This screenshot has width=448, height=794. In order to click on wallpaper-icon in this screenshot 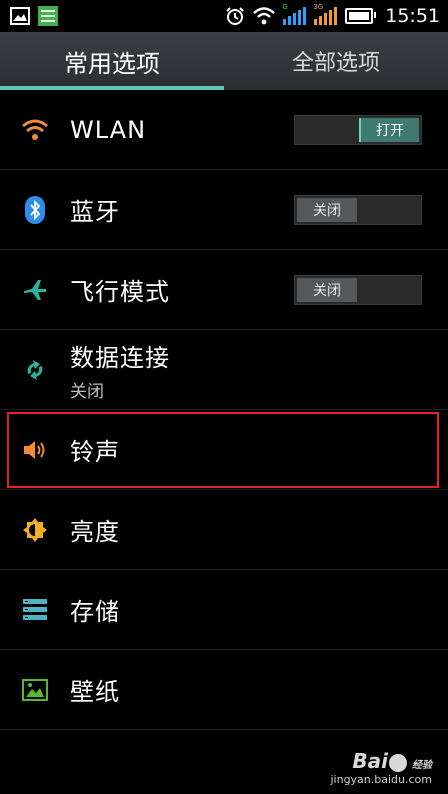, I will do `click(35, 689)`.